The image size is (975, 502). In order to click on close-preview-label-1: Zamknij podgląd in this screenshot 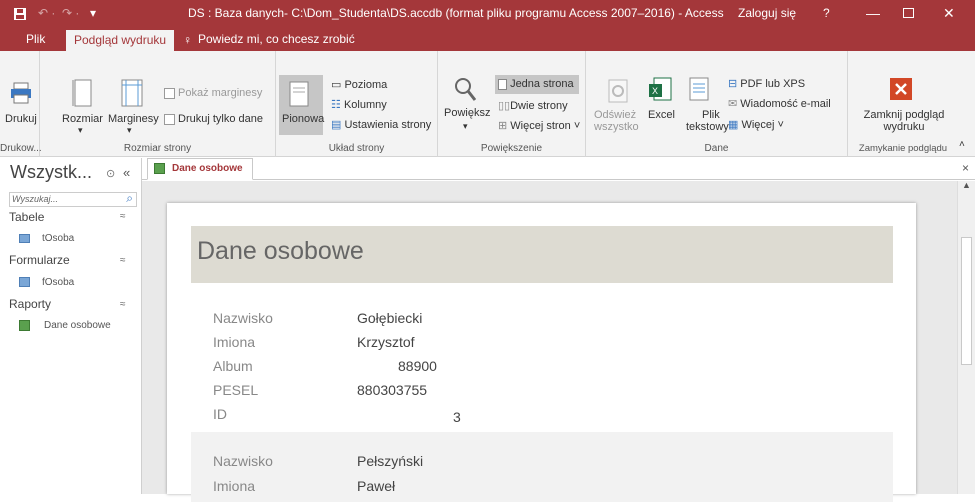, I will do `click(904, 115)`.